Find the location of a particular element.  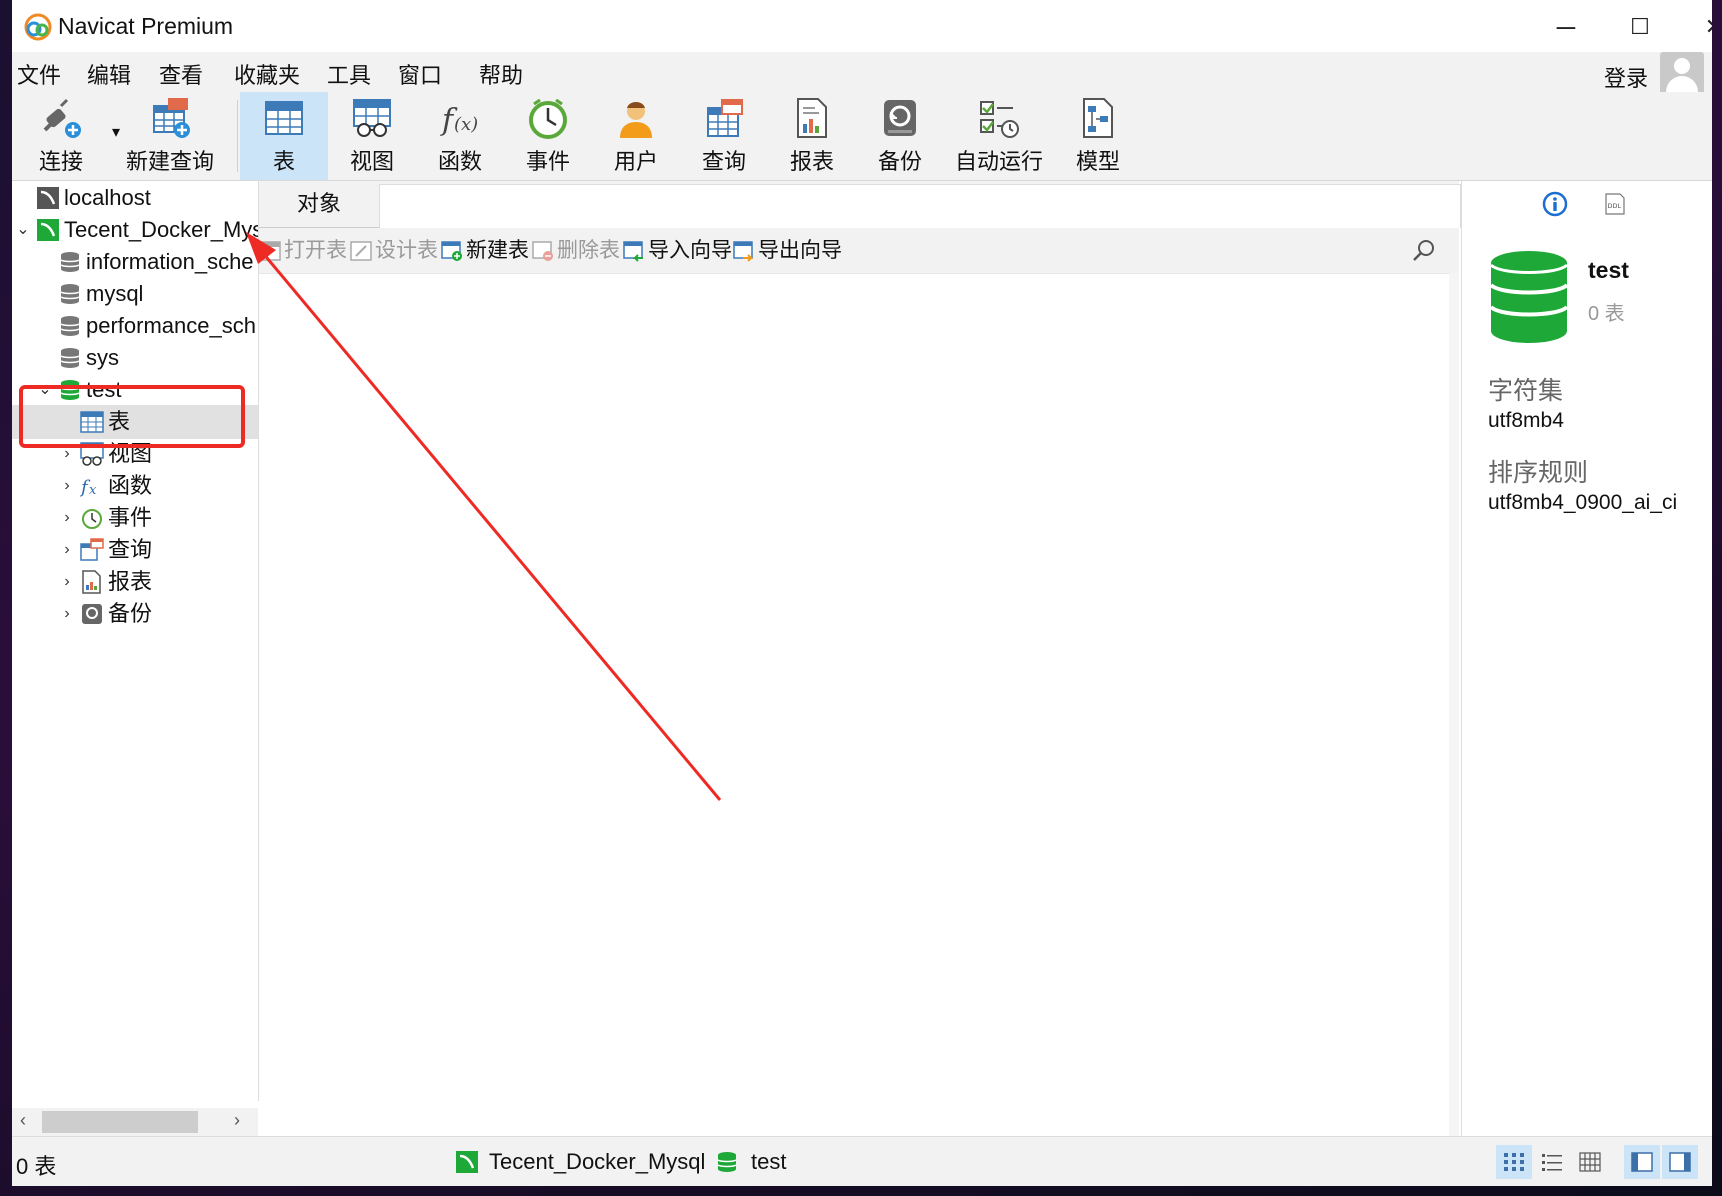

tree-item-database: performance_sch is located at coordinates (135, 326).